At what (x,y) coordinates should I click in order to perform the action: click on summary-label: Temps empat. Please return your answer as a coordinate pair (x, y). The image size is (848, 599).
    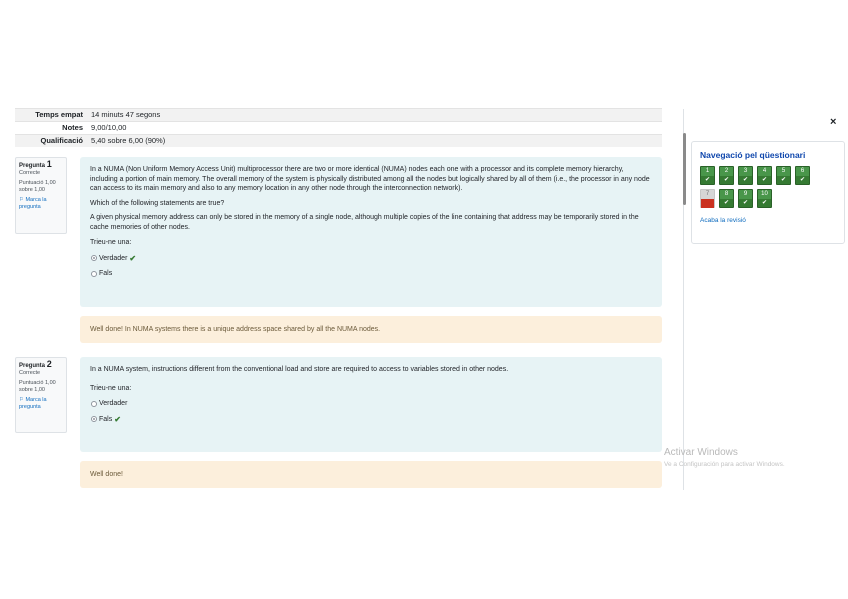
    Looking at the image, I should click on (59, 114).